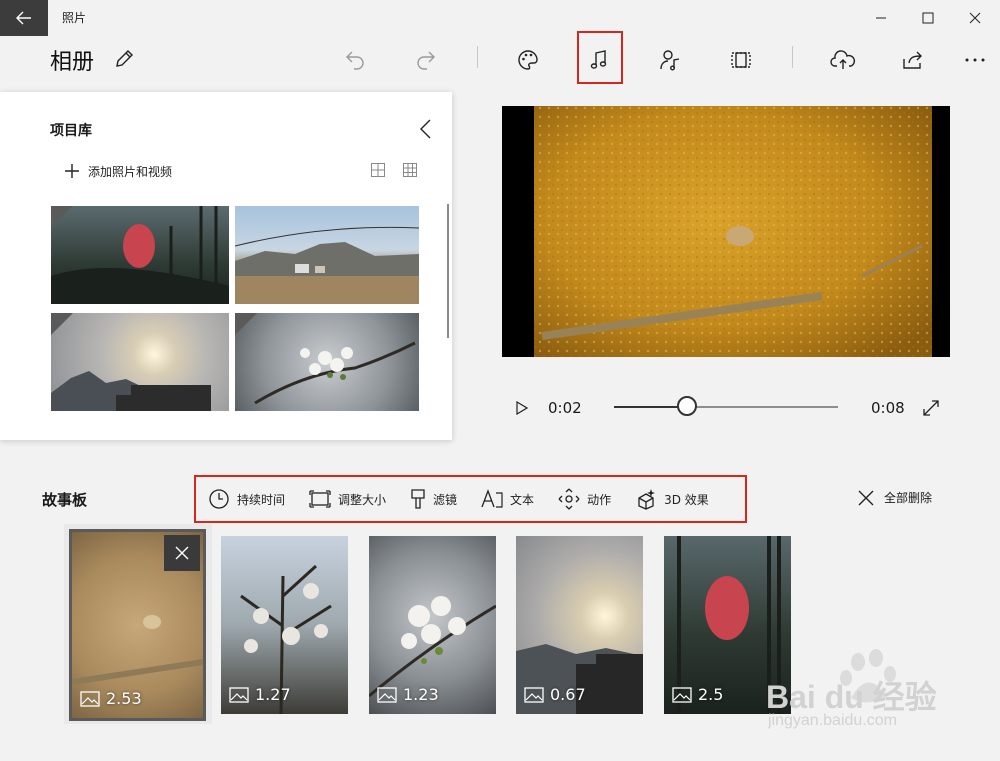 The height and width of the screenshot is (761, 1000). I want to click on text-button: 文本, so click(507, 499).